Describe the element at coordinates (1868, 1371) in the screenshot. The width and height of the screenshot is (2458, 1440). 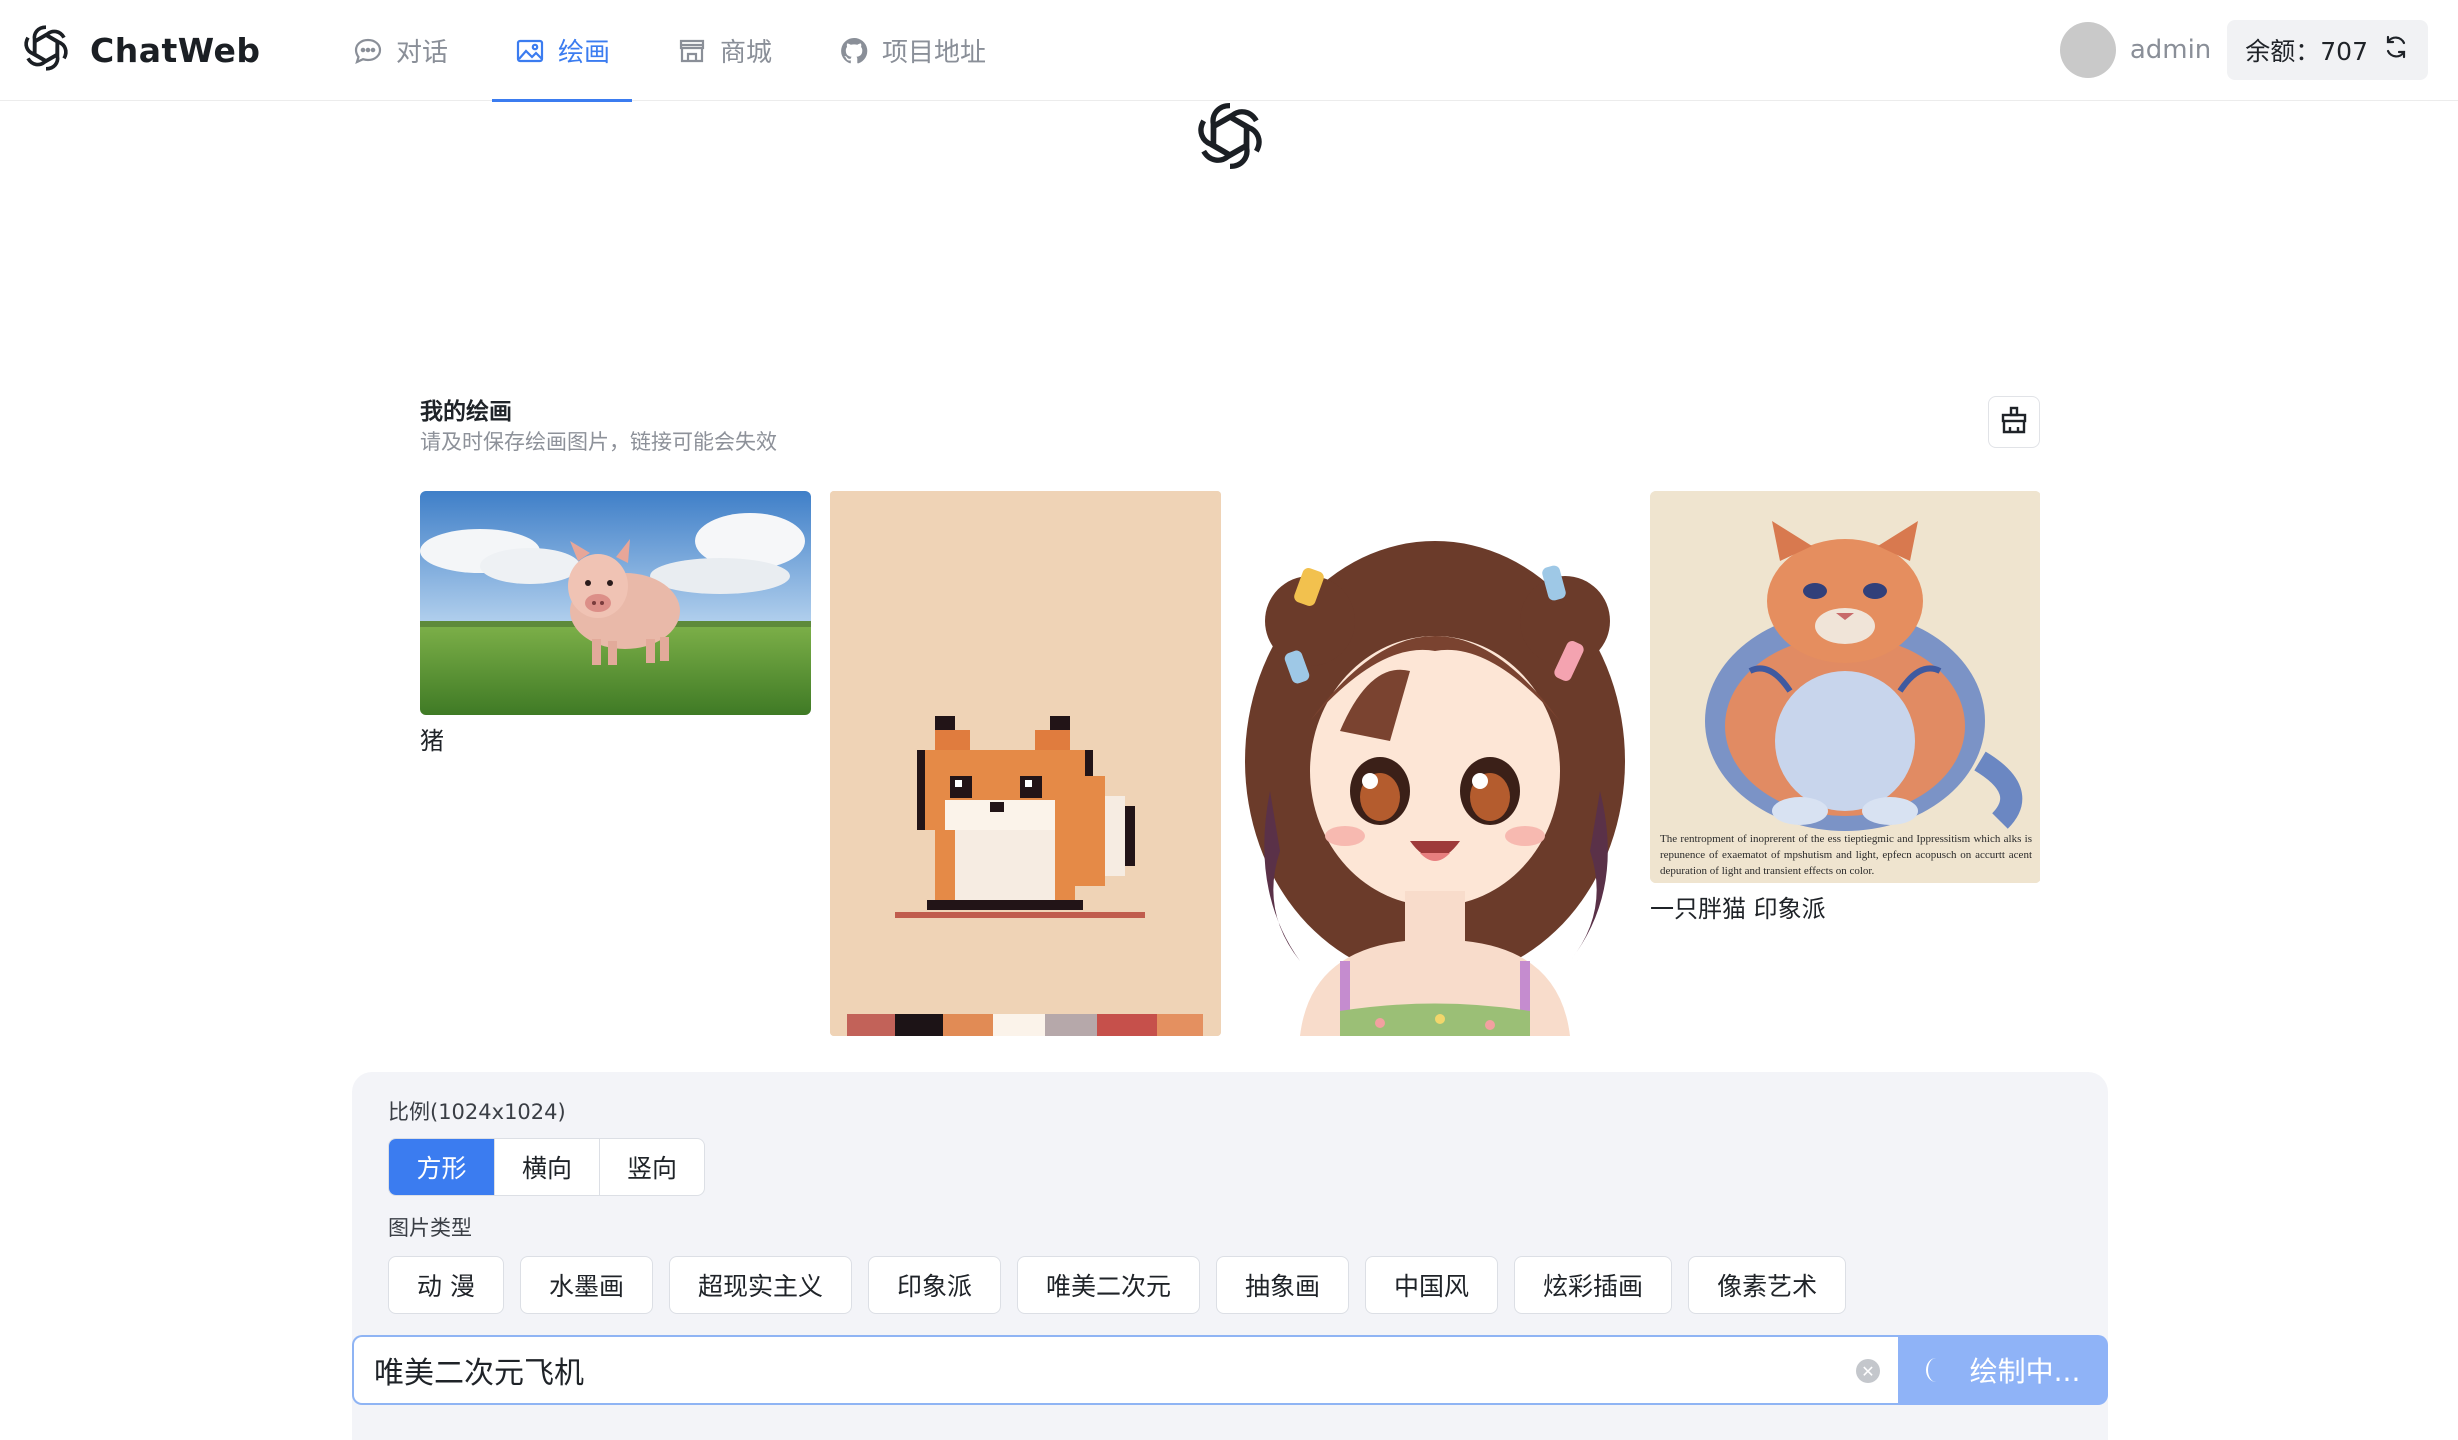
I see `clear-input-icon: ✕` at that location.